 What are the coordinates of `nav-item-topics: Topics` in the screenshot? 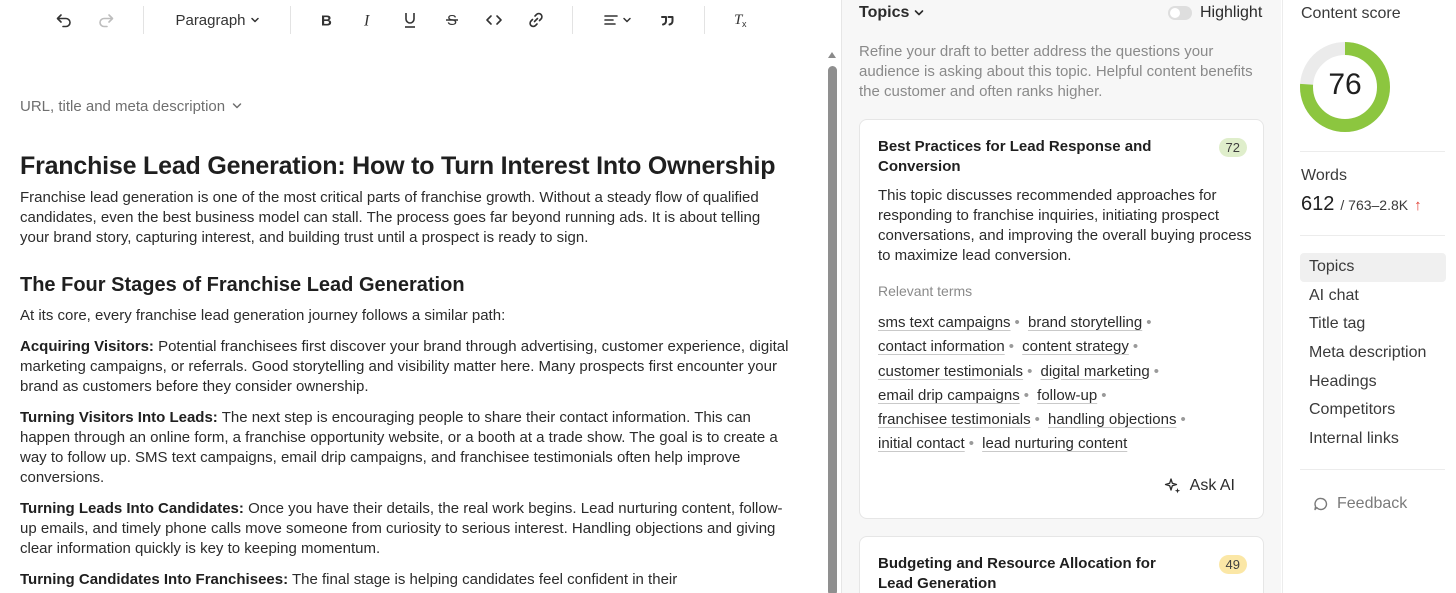 It's located at (1373, 267).